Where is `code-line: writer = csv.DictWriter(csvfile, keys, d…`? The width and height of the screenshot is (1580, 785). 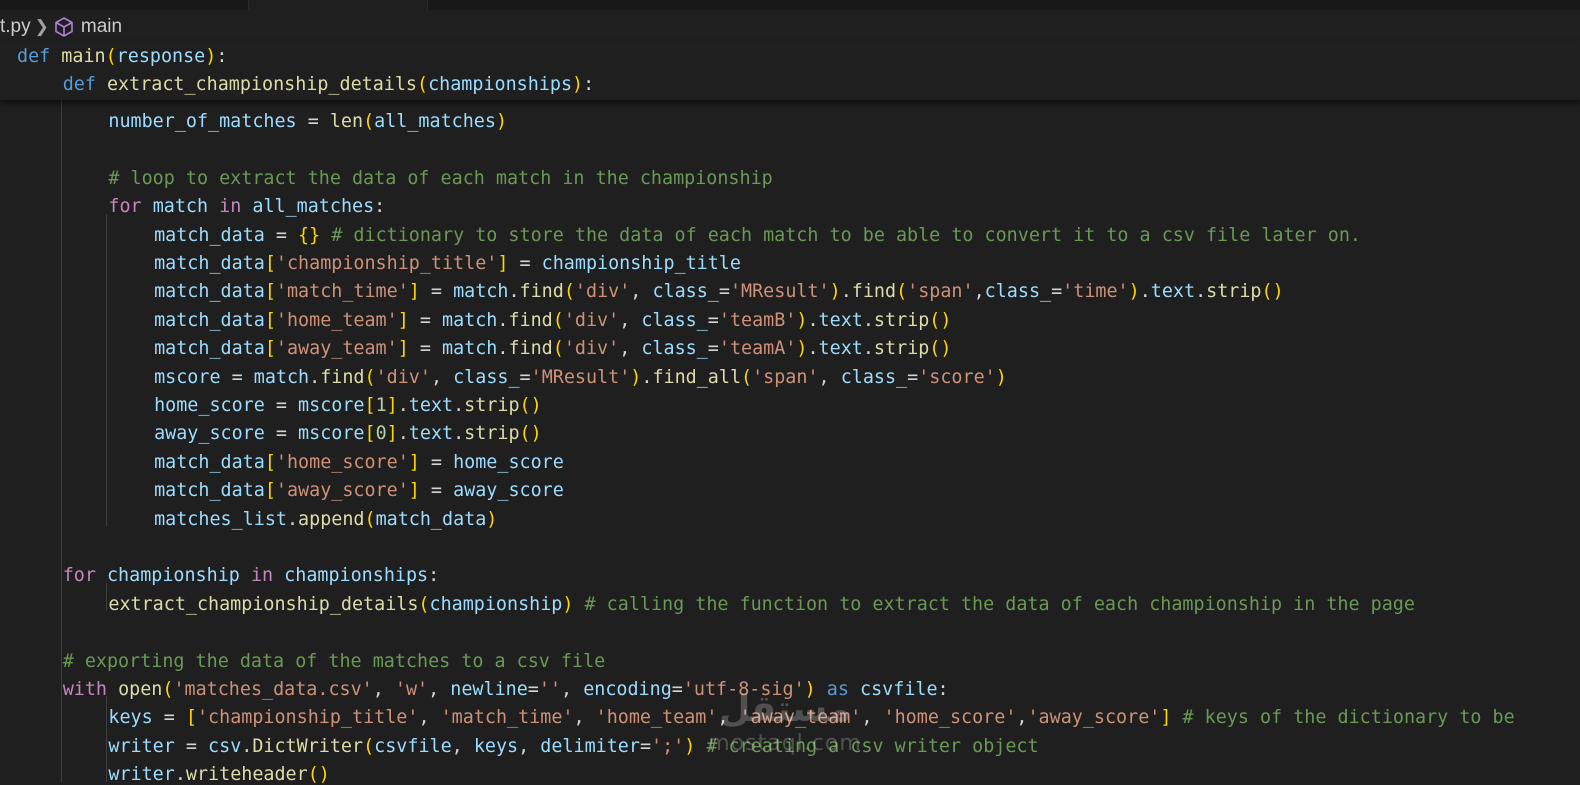 code-line: writer = csv.DictWriter(csvfile, keys, d… is located at coordinates (573, 747).